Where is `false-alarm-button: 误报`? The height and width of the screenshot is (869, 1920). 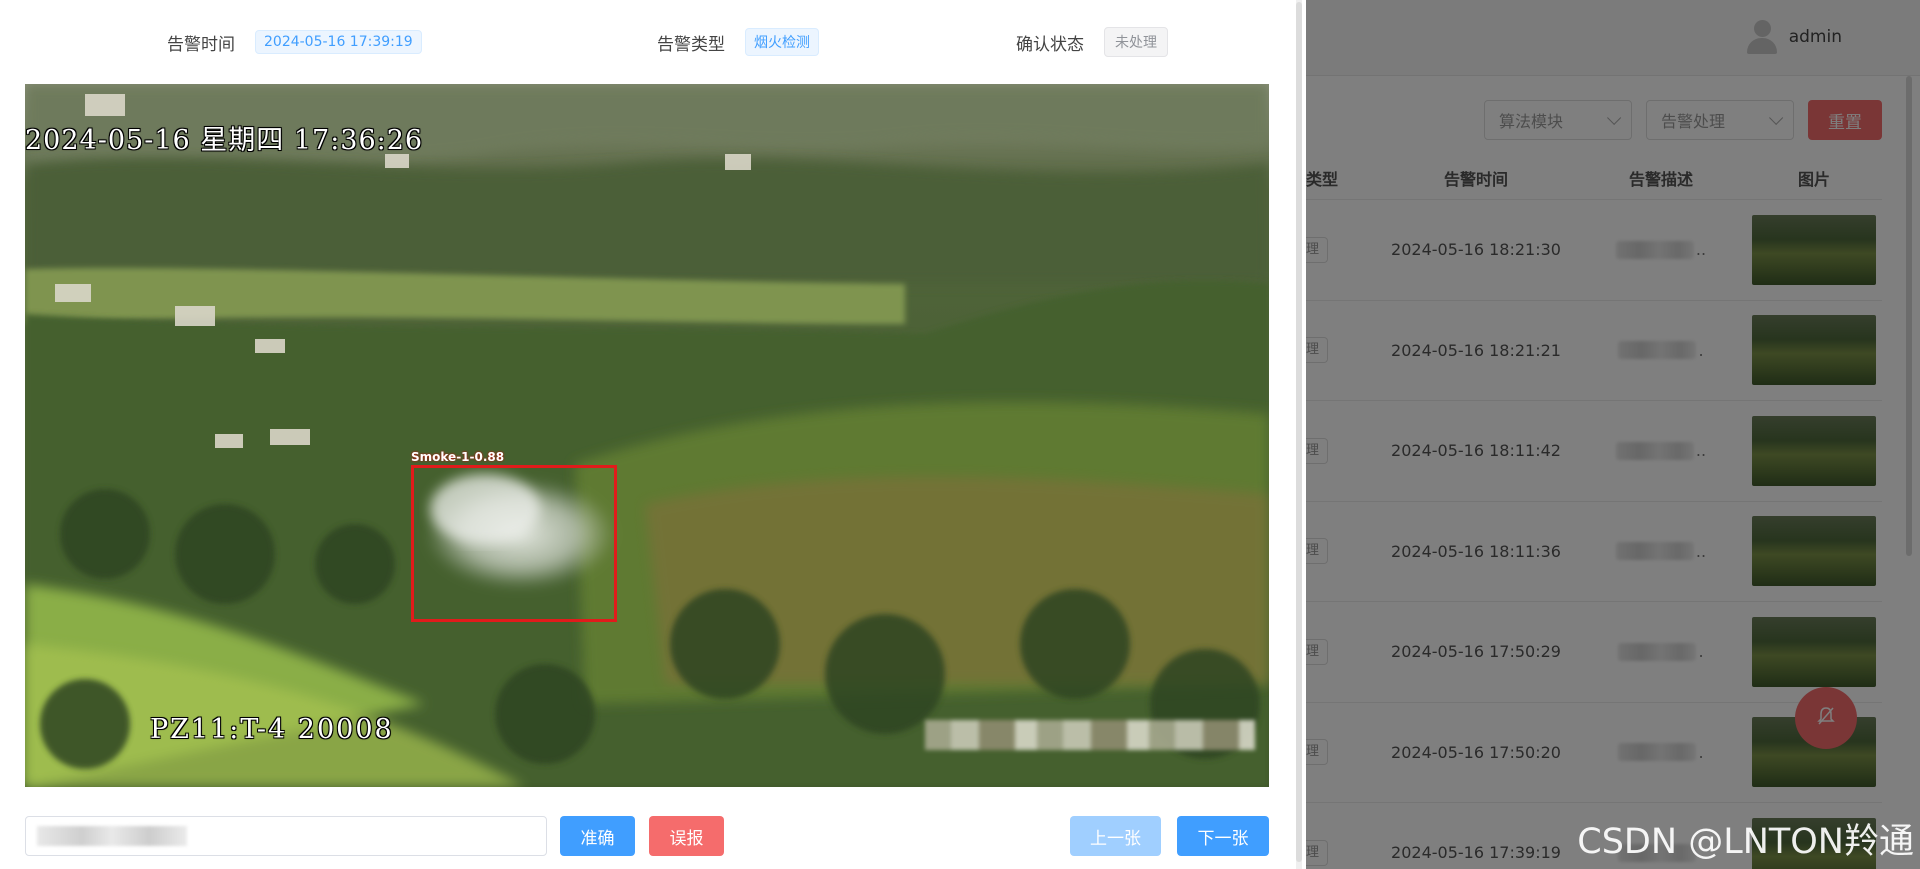 false-alarm-button: 误报 is located at coordinates (686, 836).